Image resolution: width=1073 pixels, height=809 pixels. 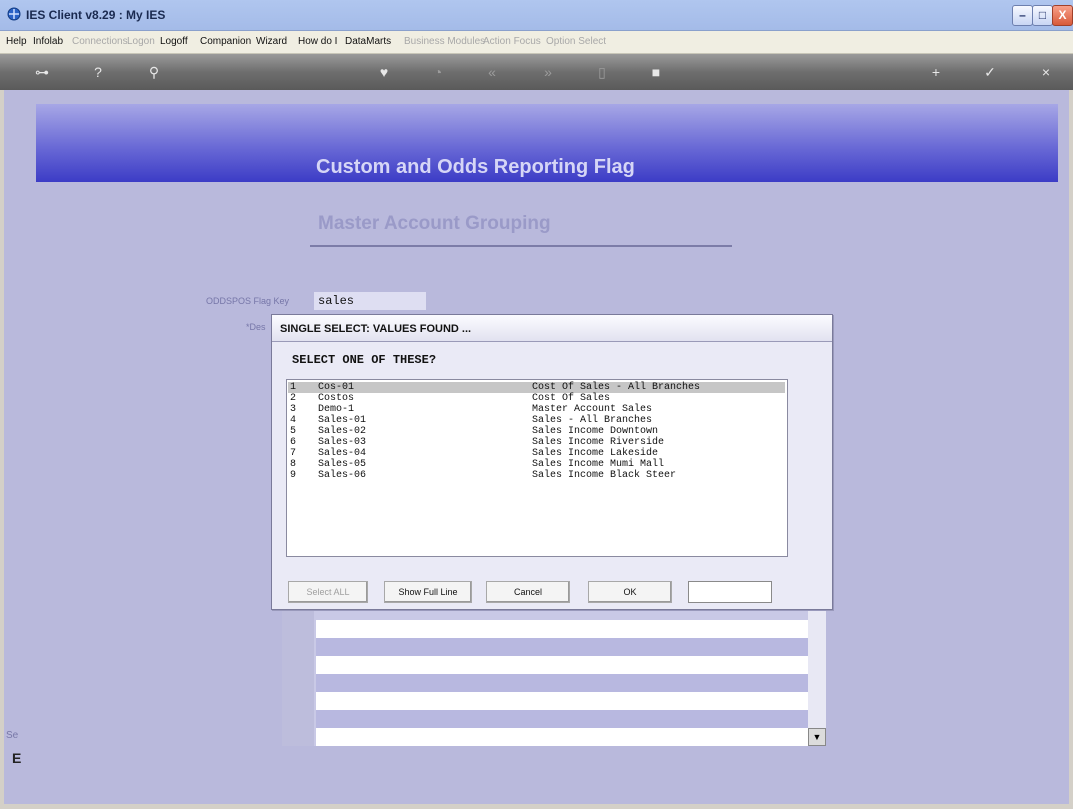 What do you see at coordinates (293, 398) in the screenshot?
I see `list-item-number: 2` at bounding box center [293, 398].